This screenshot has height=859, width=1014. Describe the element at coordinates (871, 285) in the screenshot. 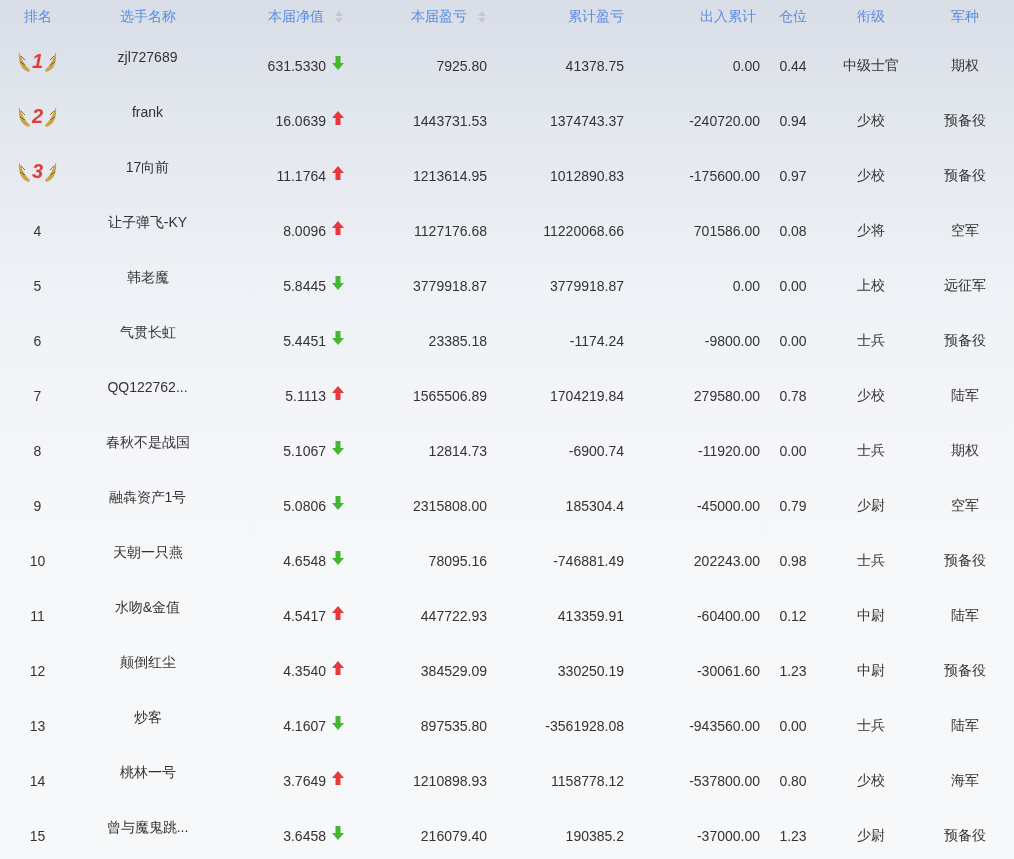

I see `rank-title: 上校` at that location.